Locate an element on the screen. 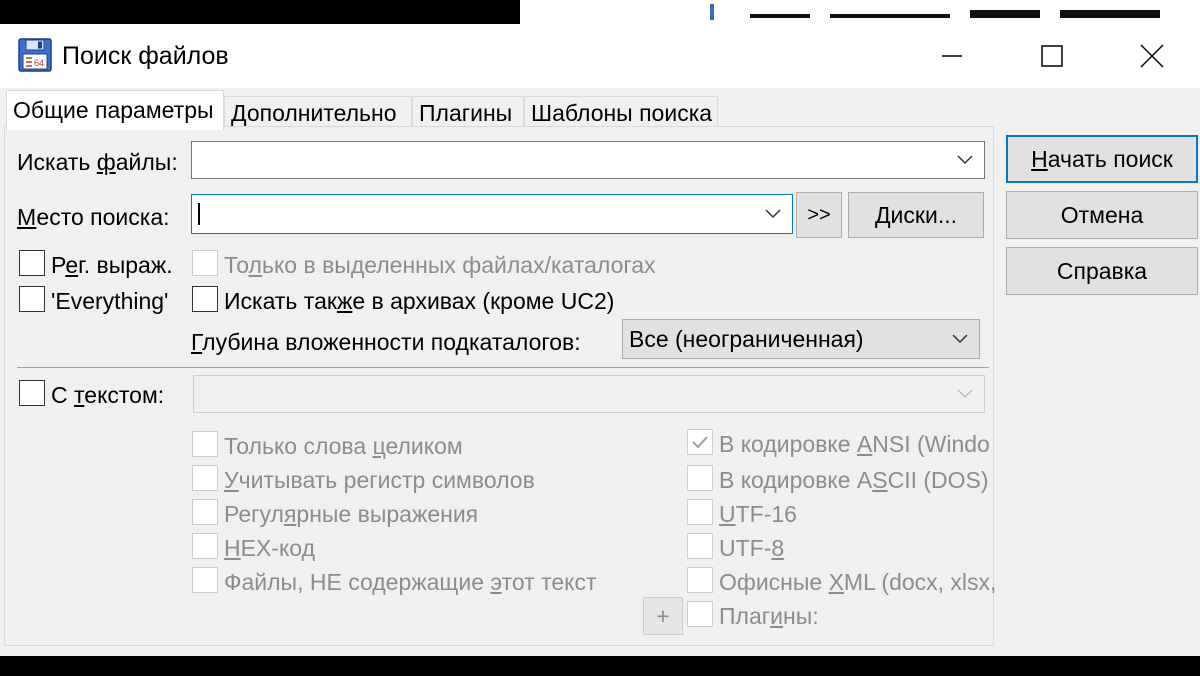 The width and height of the screenshot is (1200, 676). search-files-label: Искать файлы: is located at coordinates (97, 162).